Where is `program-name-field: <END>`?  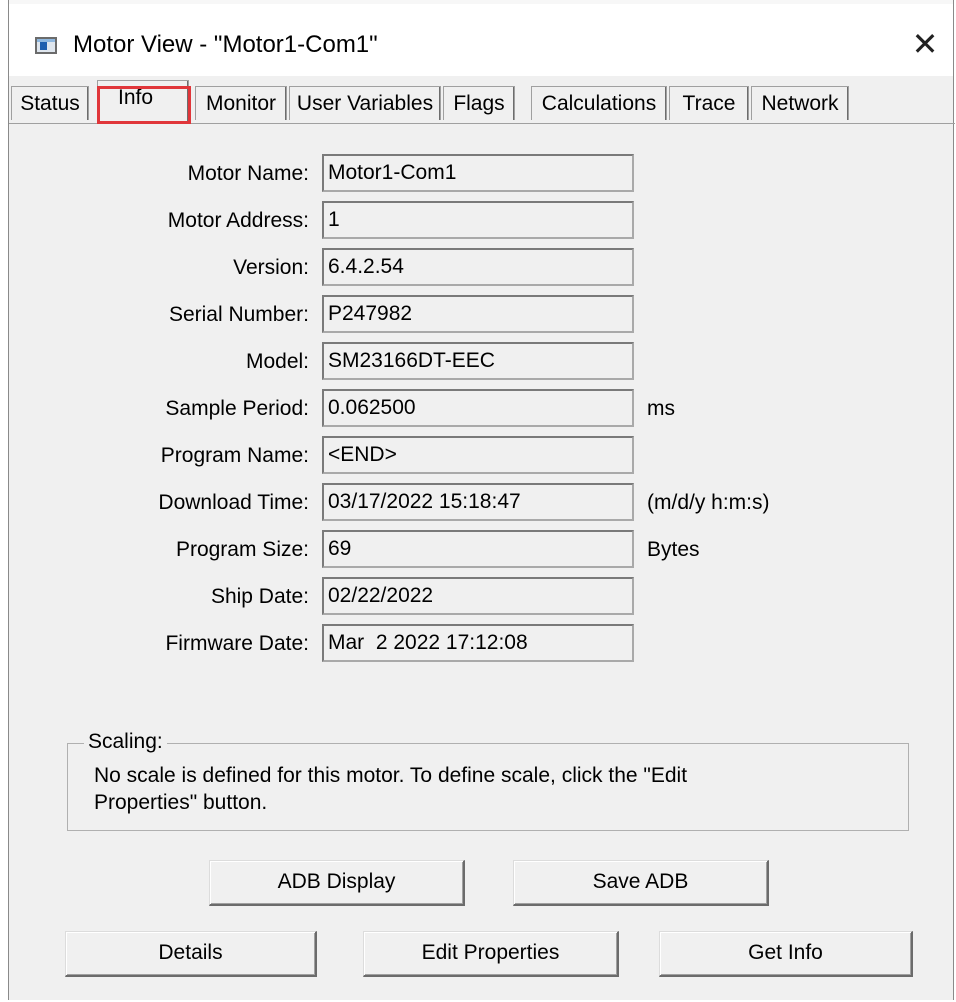
program-name-field: <END> is located at coordinates (478, 455).